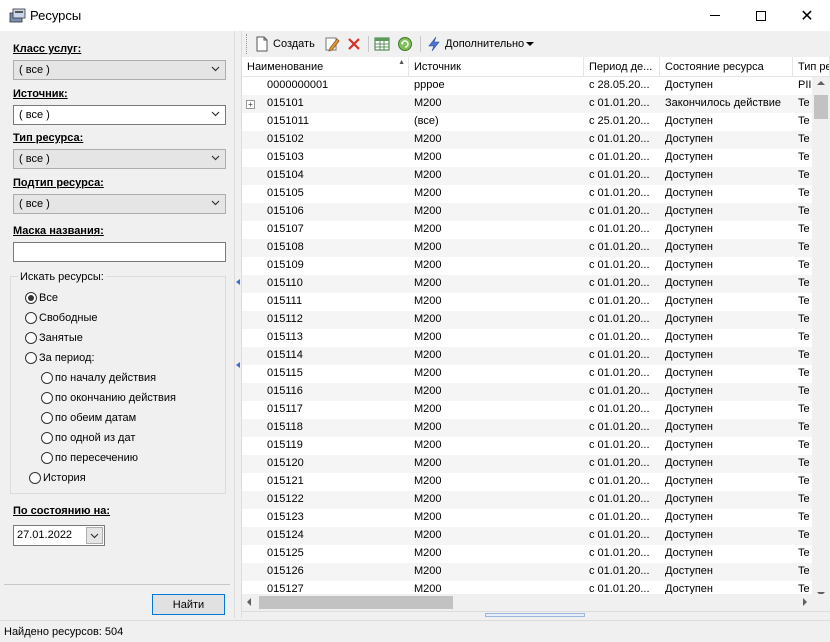  Describe the element at coordinates (527, 176) in the screenshot. I see `table-row: 015104 M200 с 01.01.20... Доступен Te` at that location.